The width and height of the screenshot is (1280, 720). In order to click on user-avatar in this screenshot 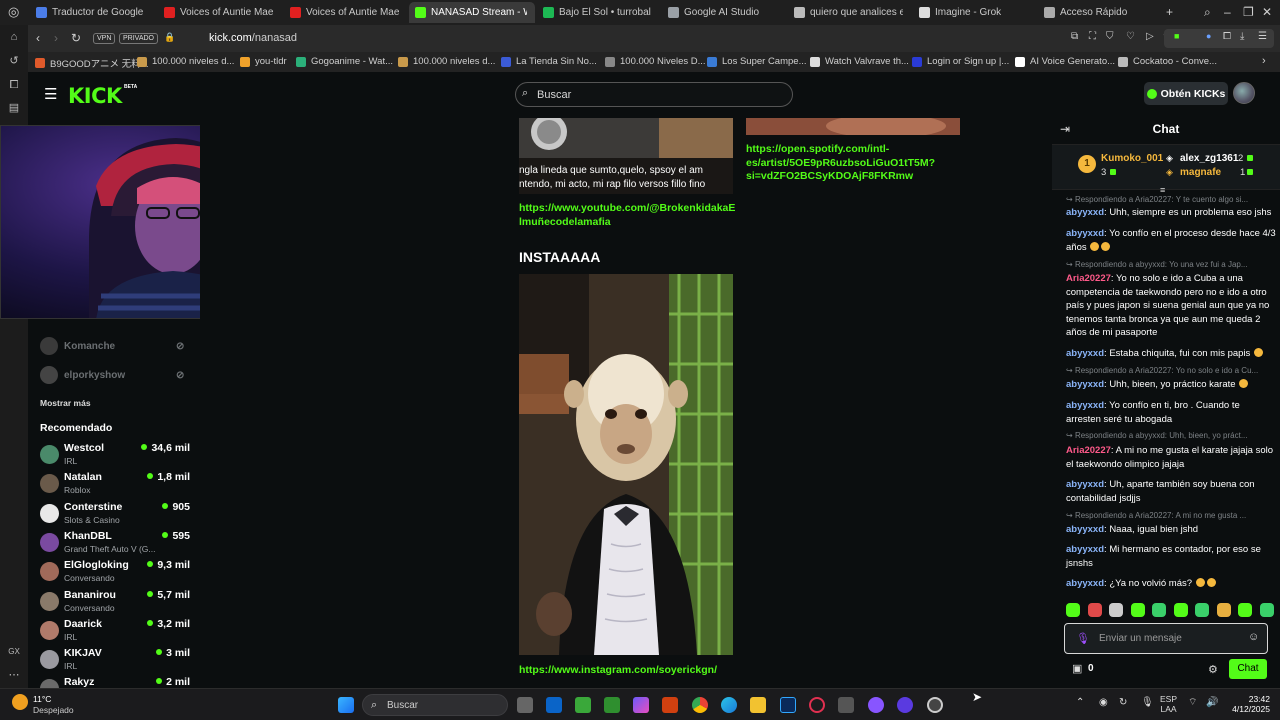, I will do `click(1244, 93)`.